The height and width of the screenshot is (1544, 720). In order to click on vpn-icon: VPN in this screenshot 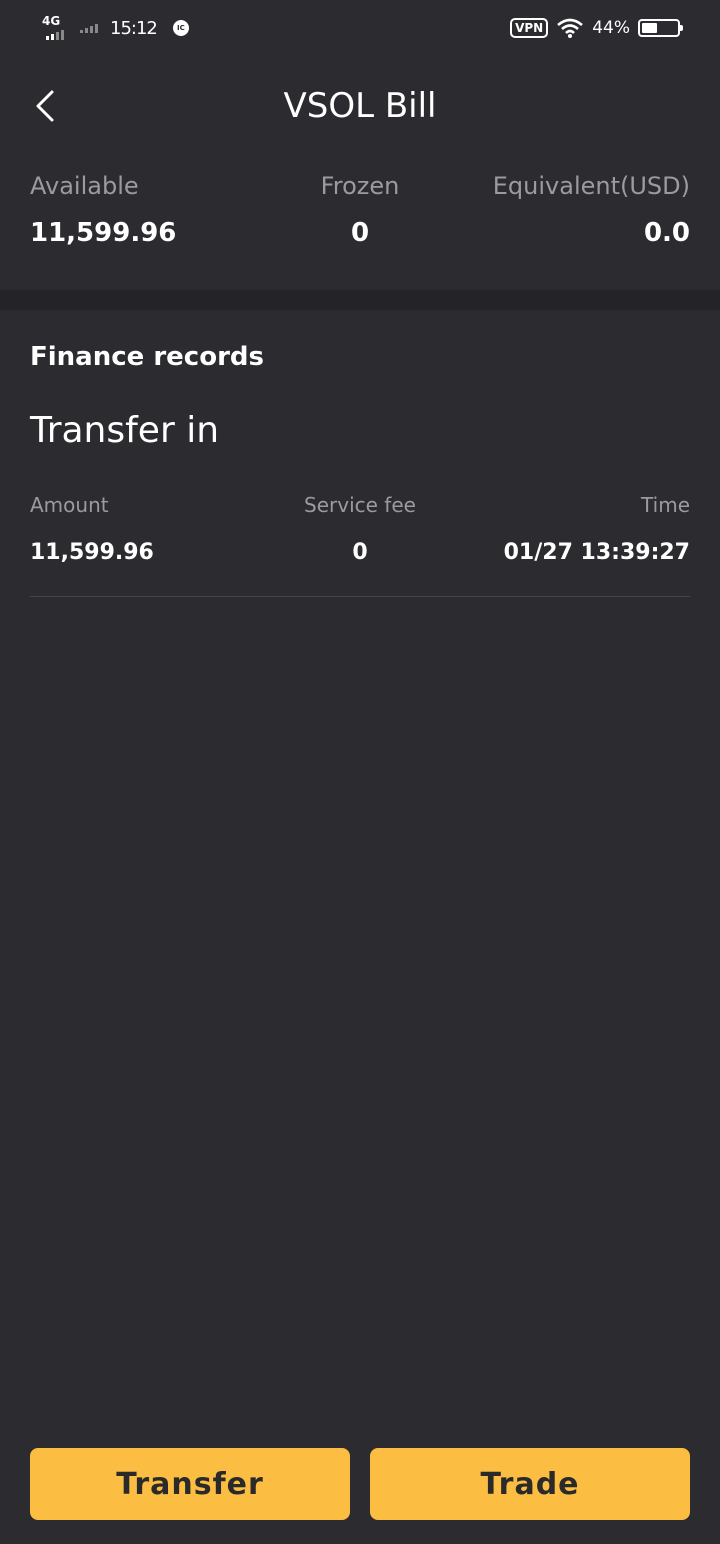, I will do `click(529, 28)`.